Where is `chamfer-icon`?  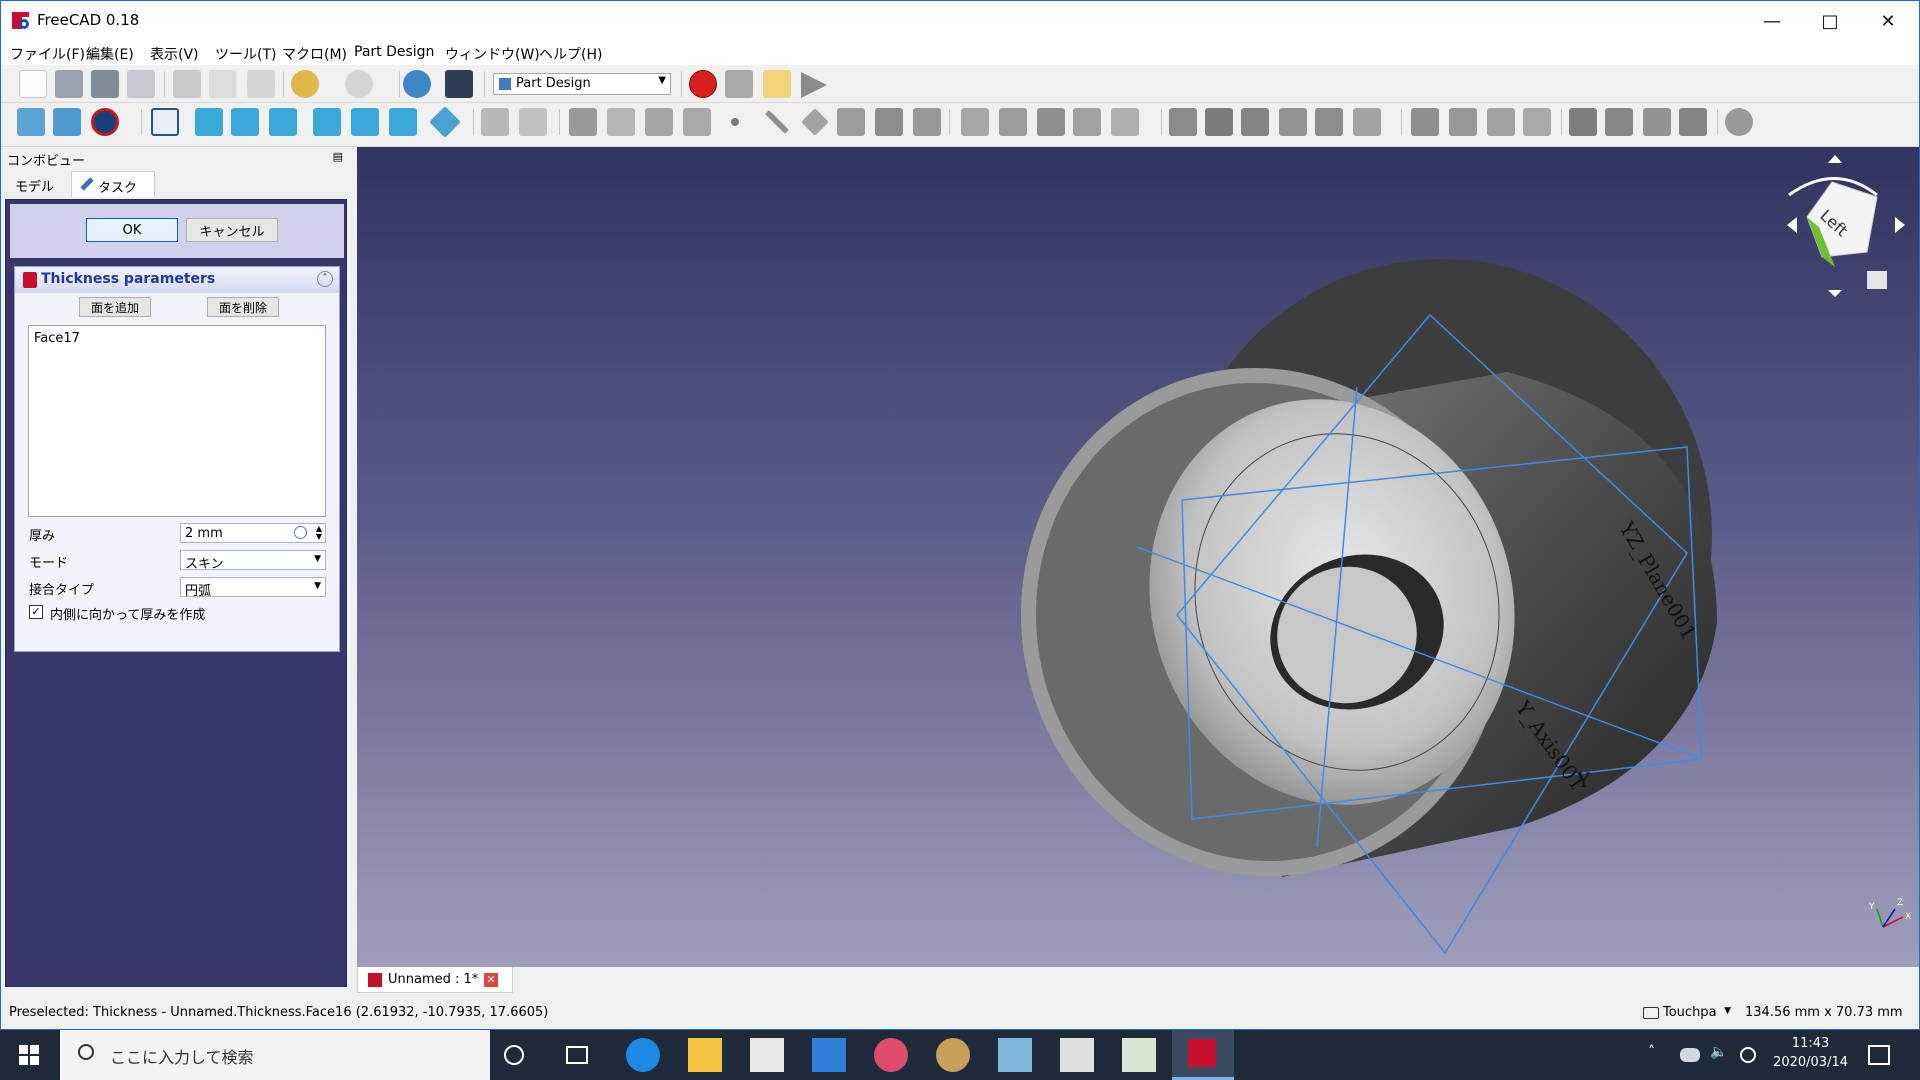 chamfer-icon is located at coordinates (1619, 122).